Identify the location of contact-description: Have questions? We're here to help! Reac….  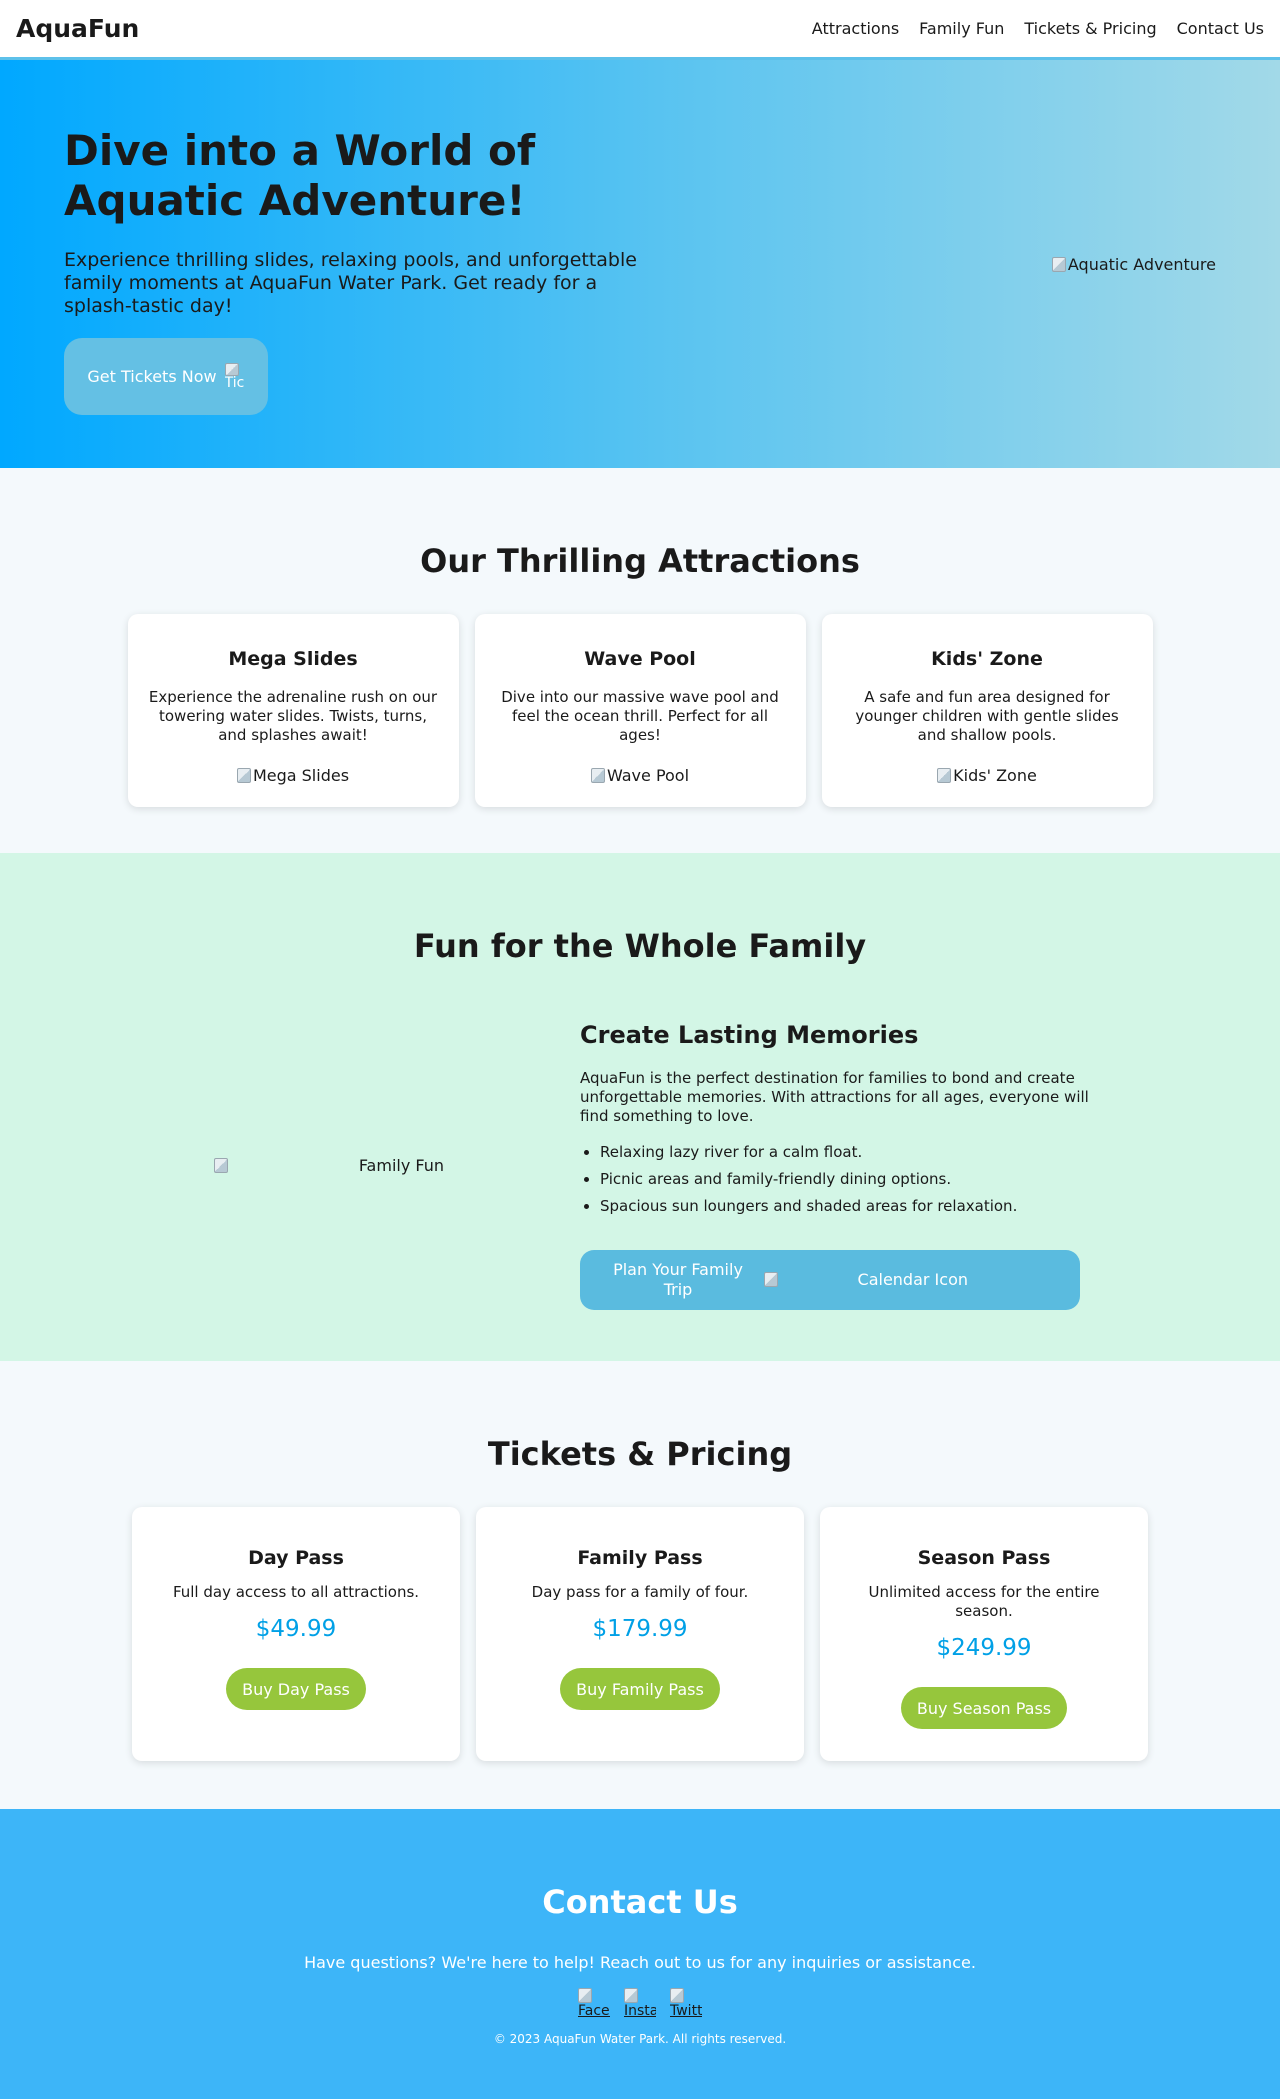
(640, 1962).